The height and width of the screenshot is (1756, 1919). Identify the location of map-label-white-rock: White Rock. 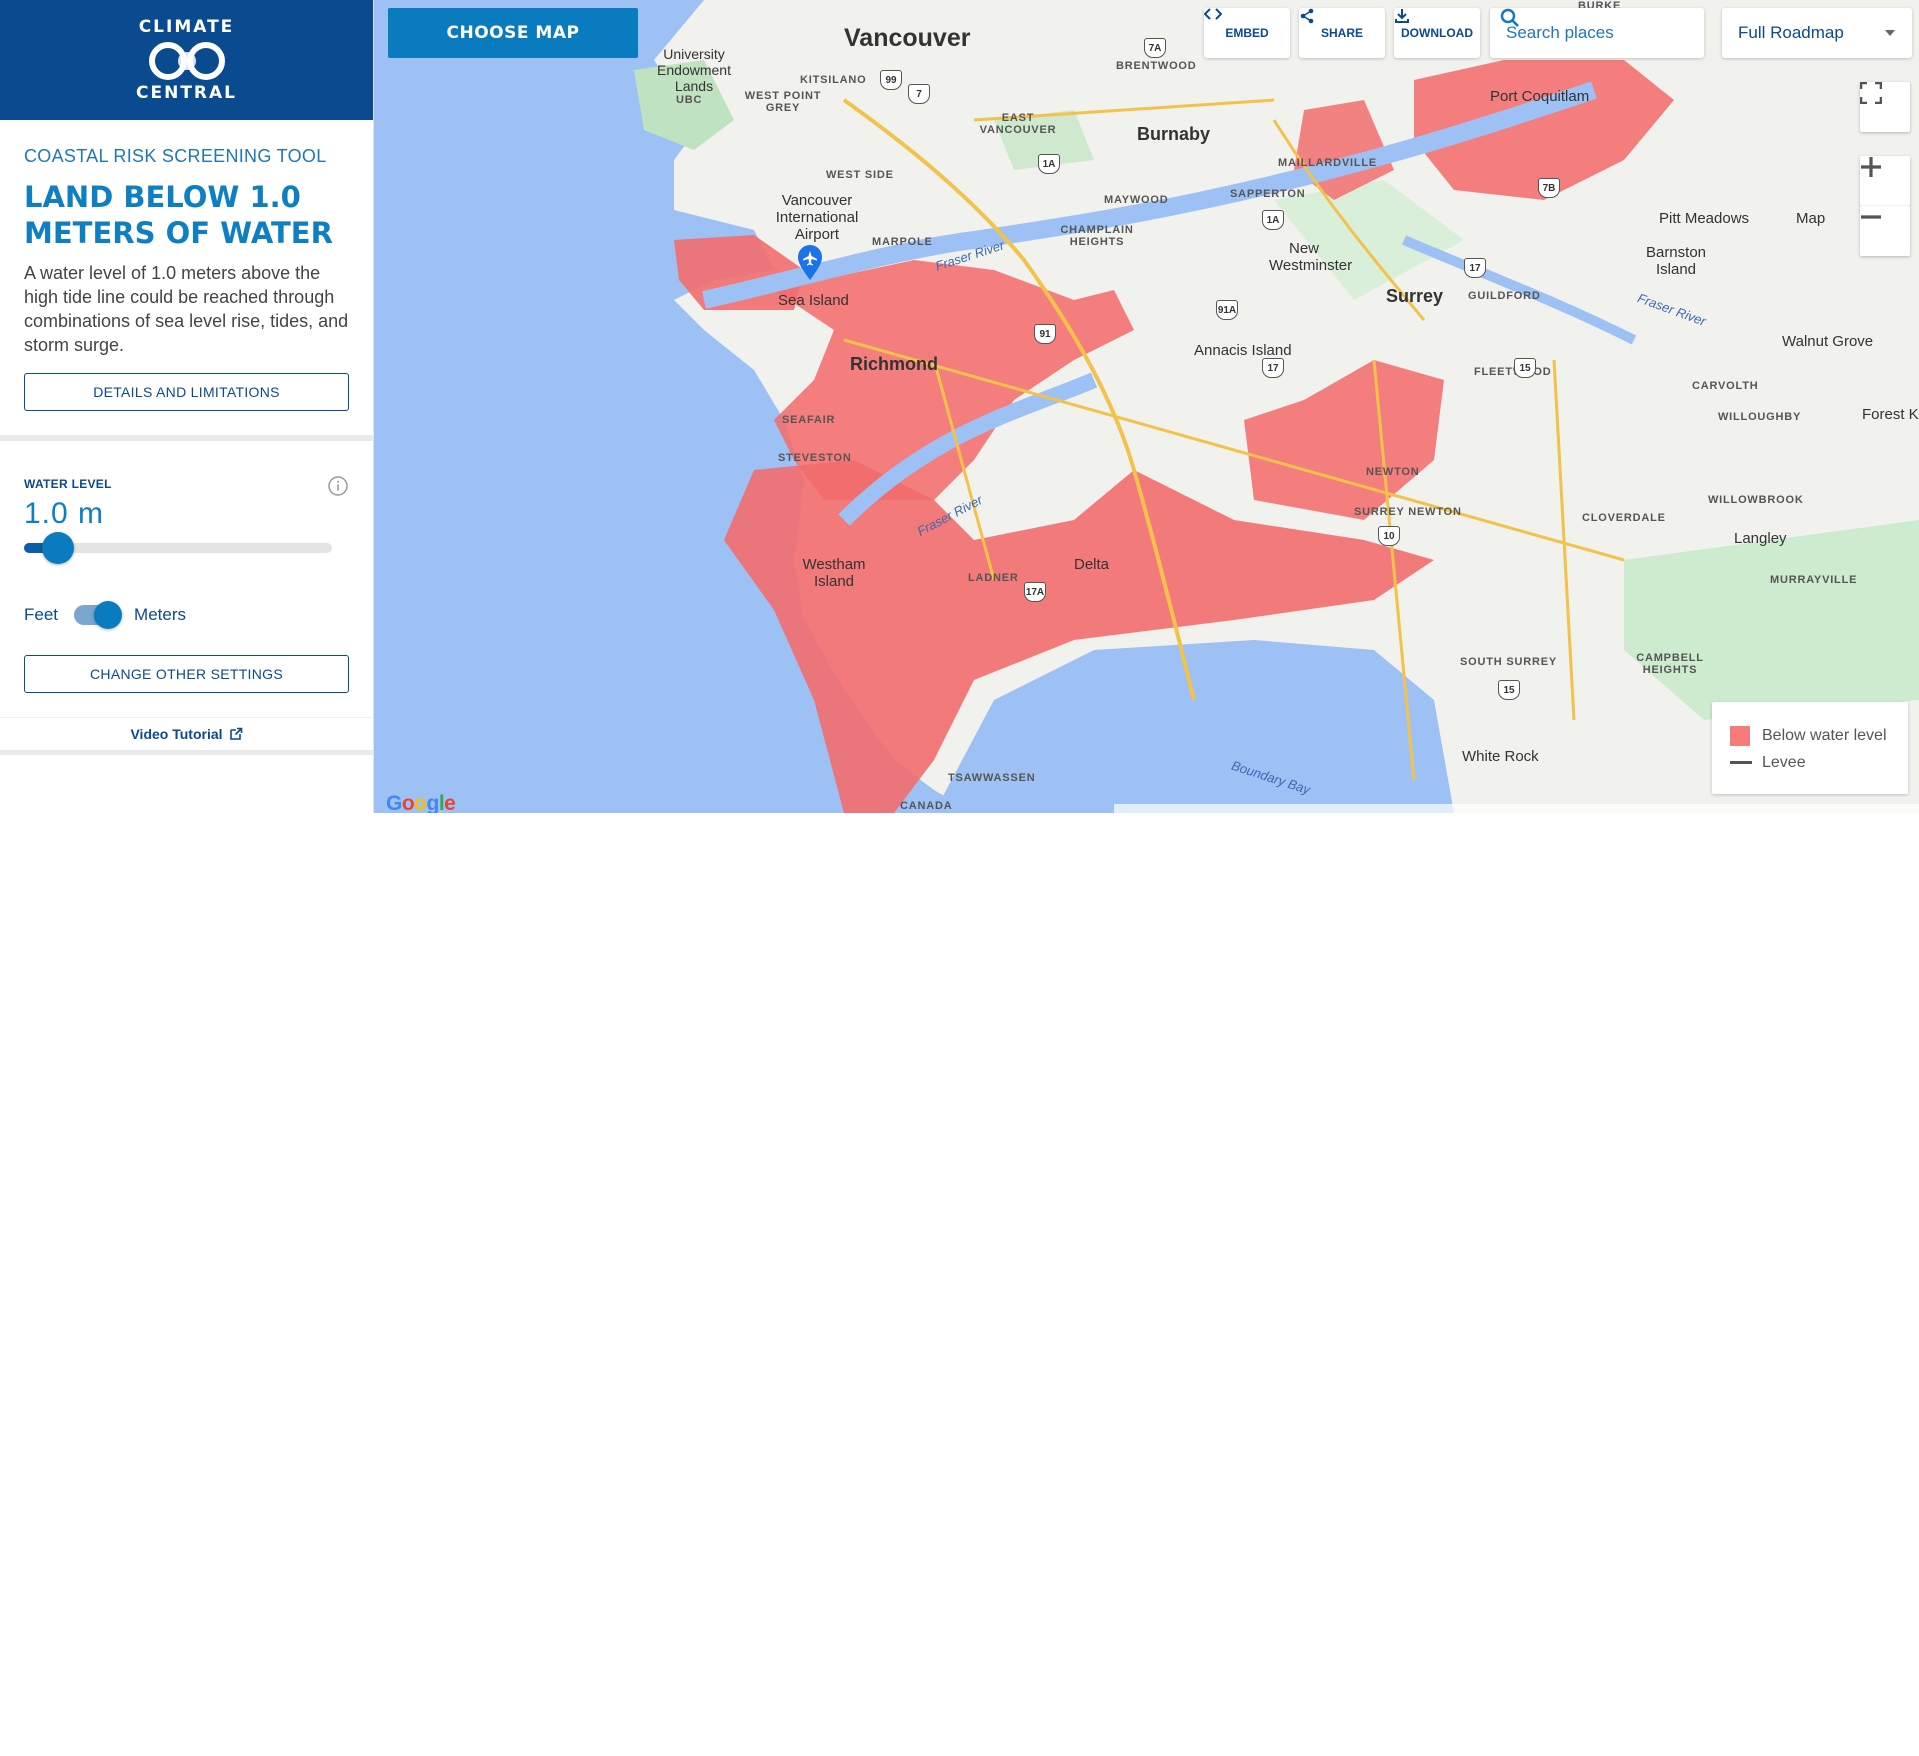
(1500, 756).